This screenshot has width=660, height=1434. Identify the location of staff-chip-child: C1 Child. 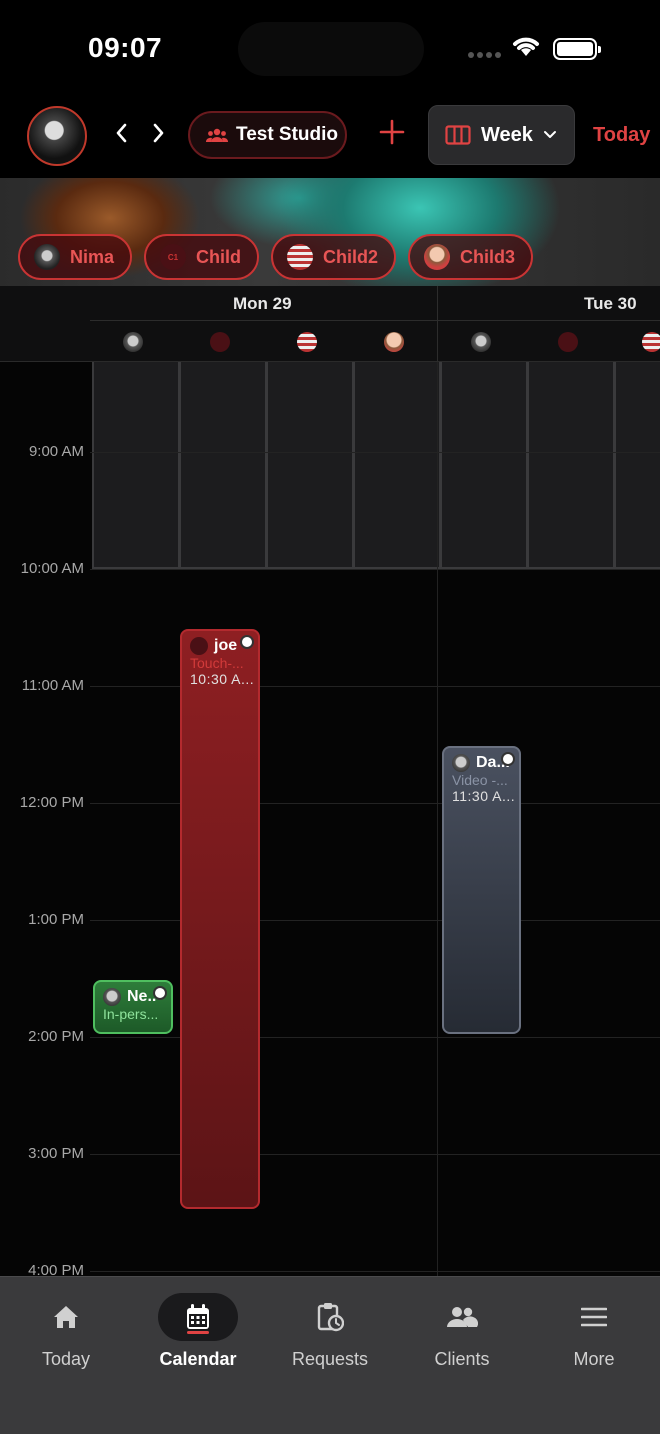
(202, 257).